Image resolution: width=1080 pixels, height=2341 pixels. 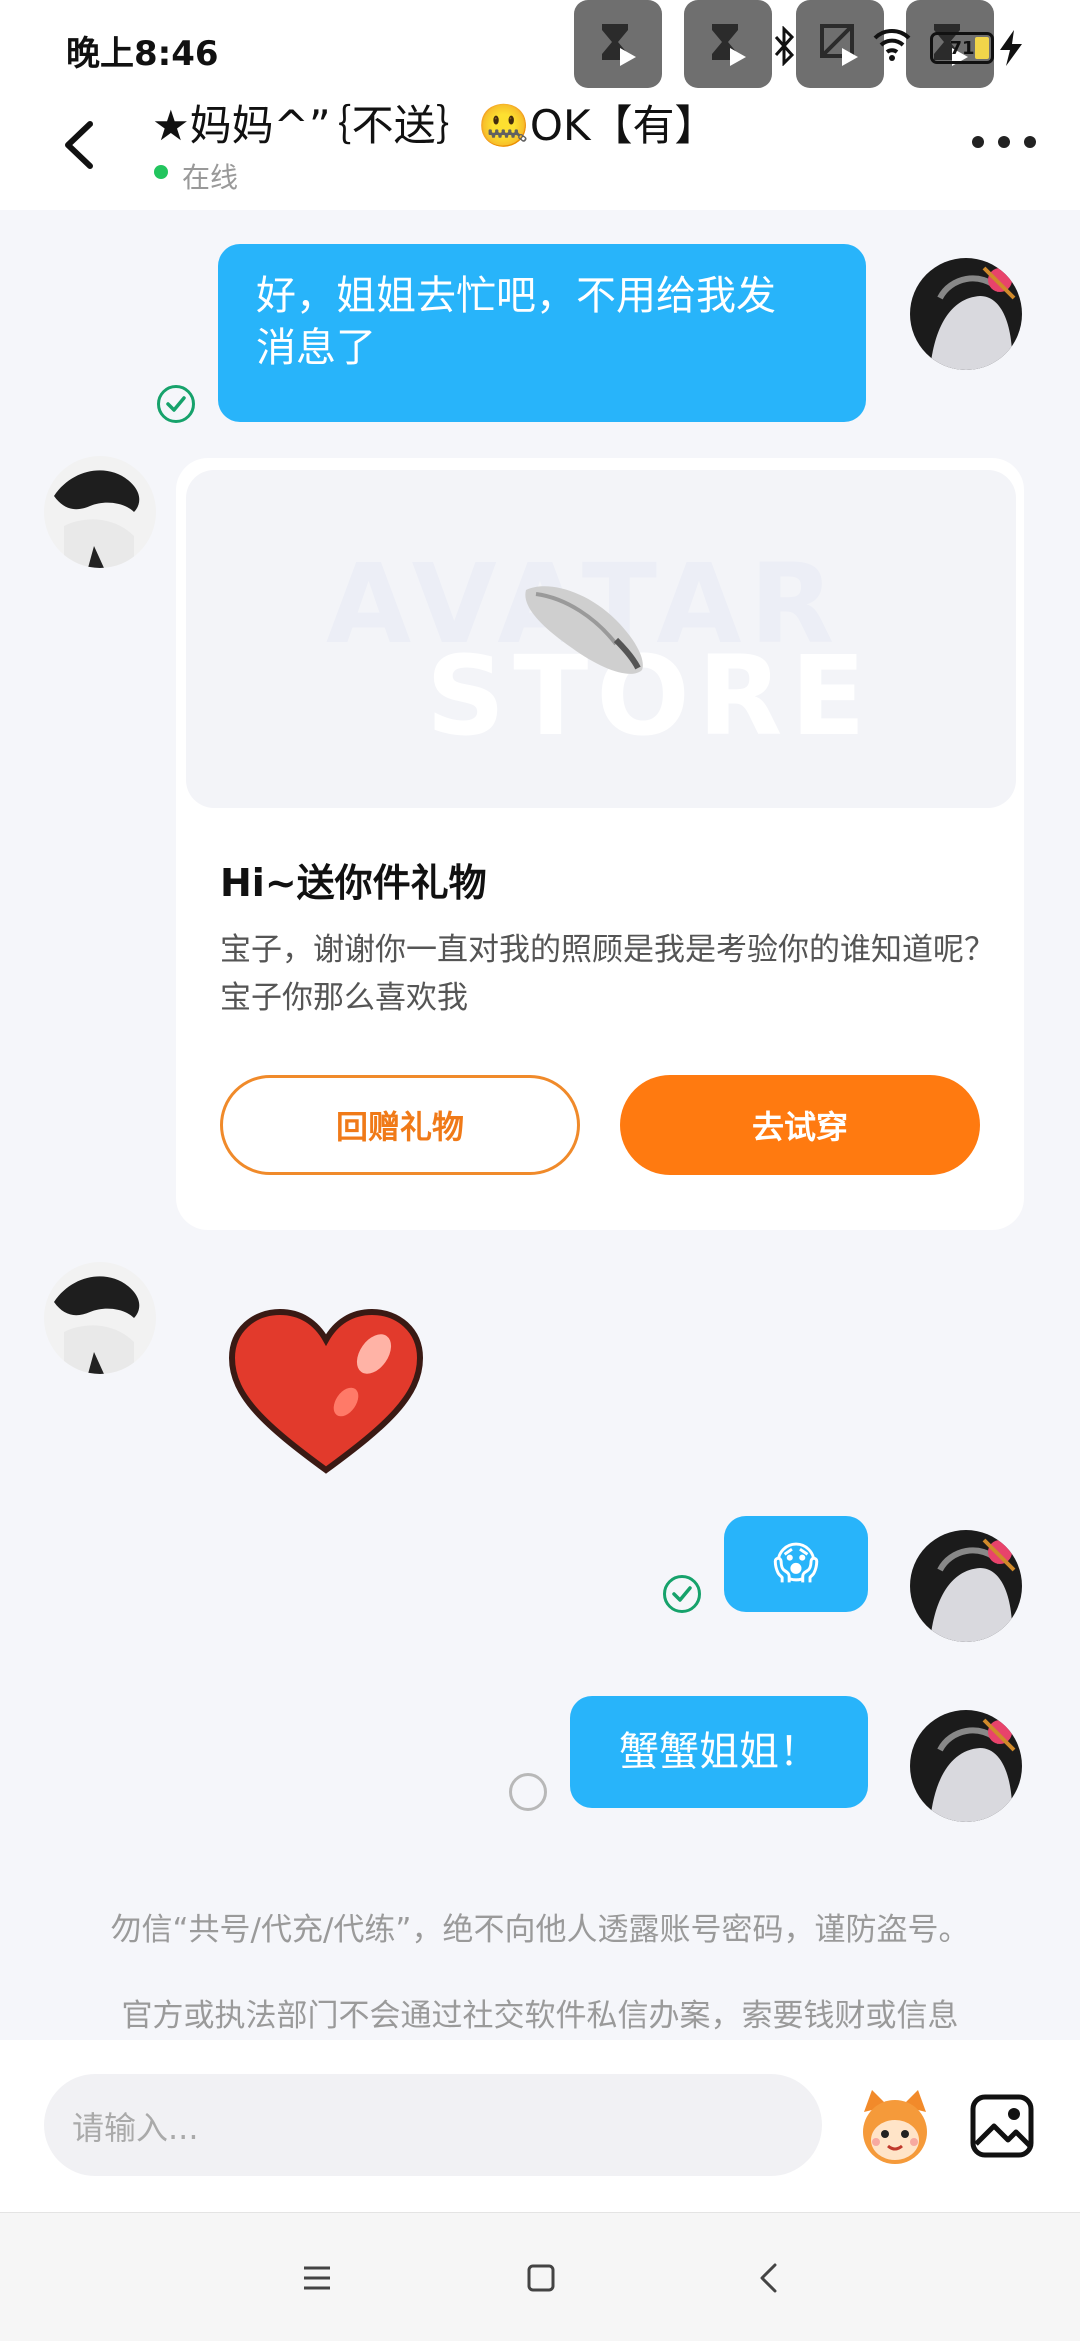 I want to click on wifi-icon, so click(x=892, y=46).